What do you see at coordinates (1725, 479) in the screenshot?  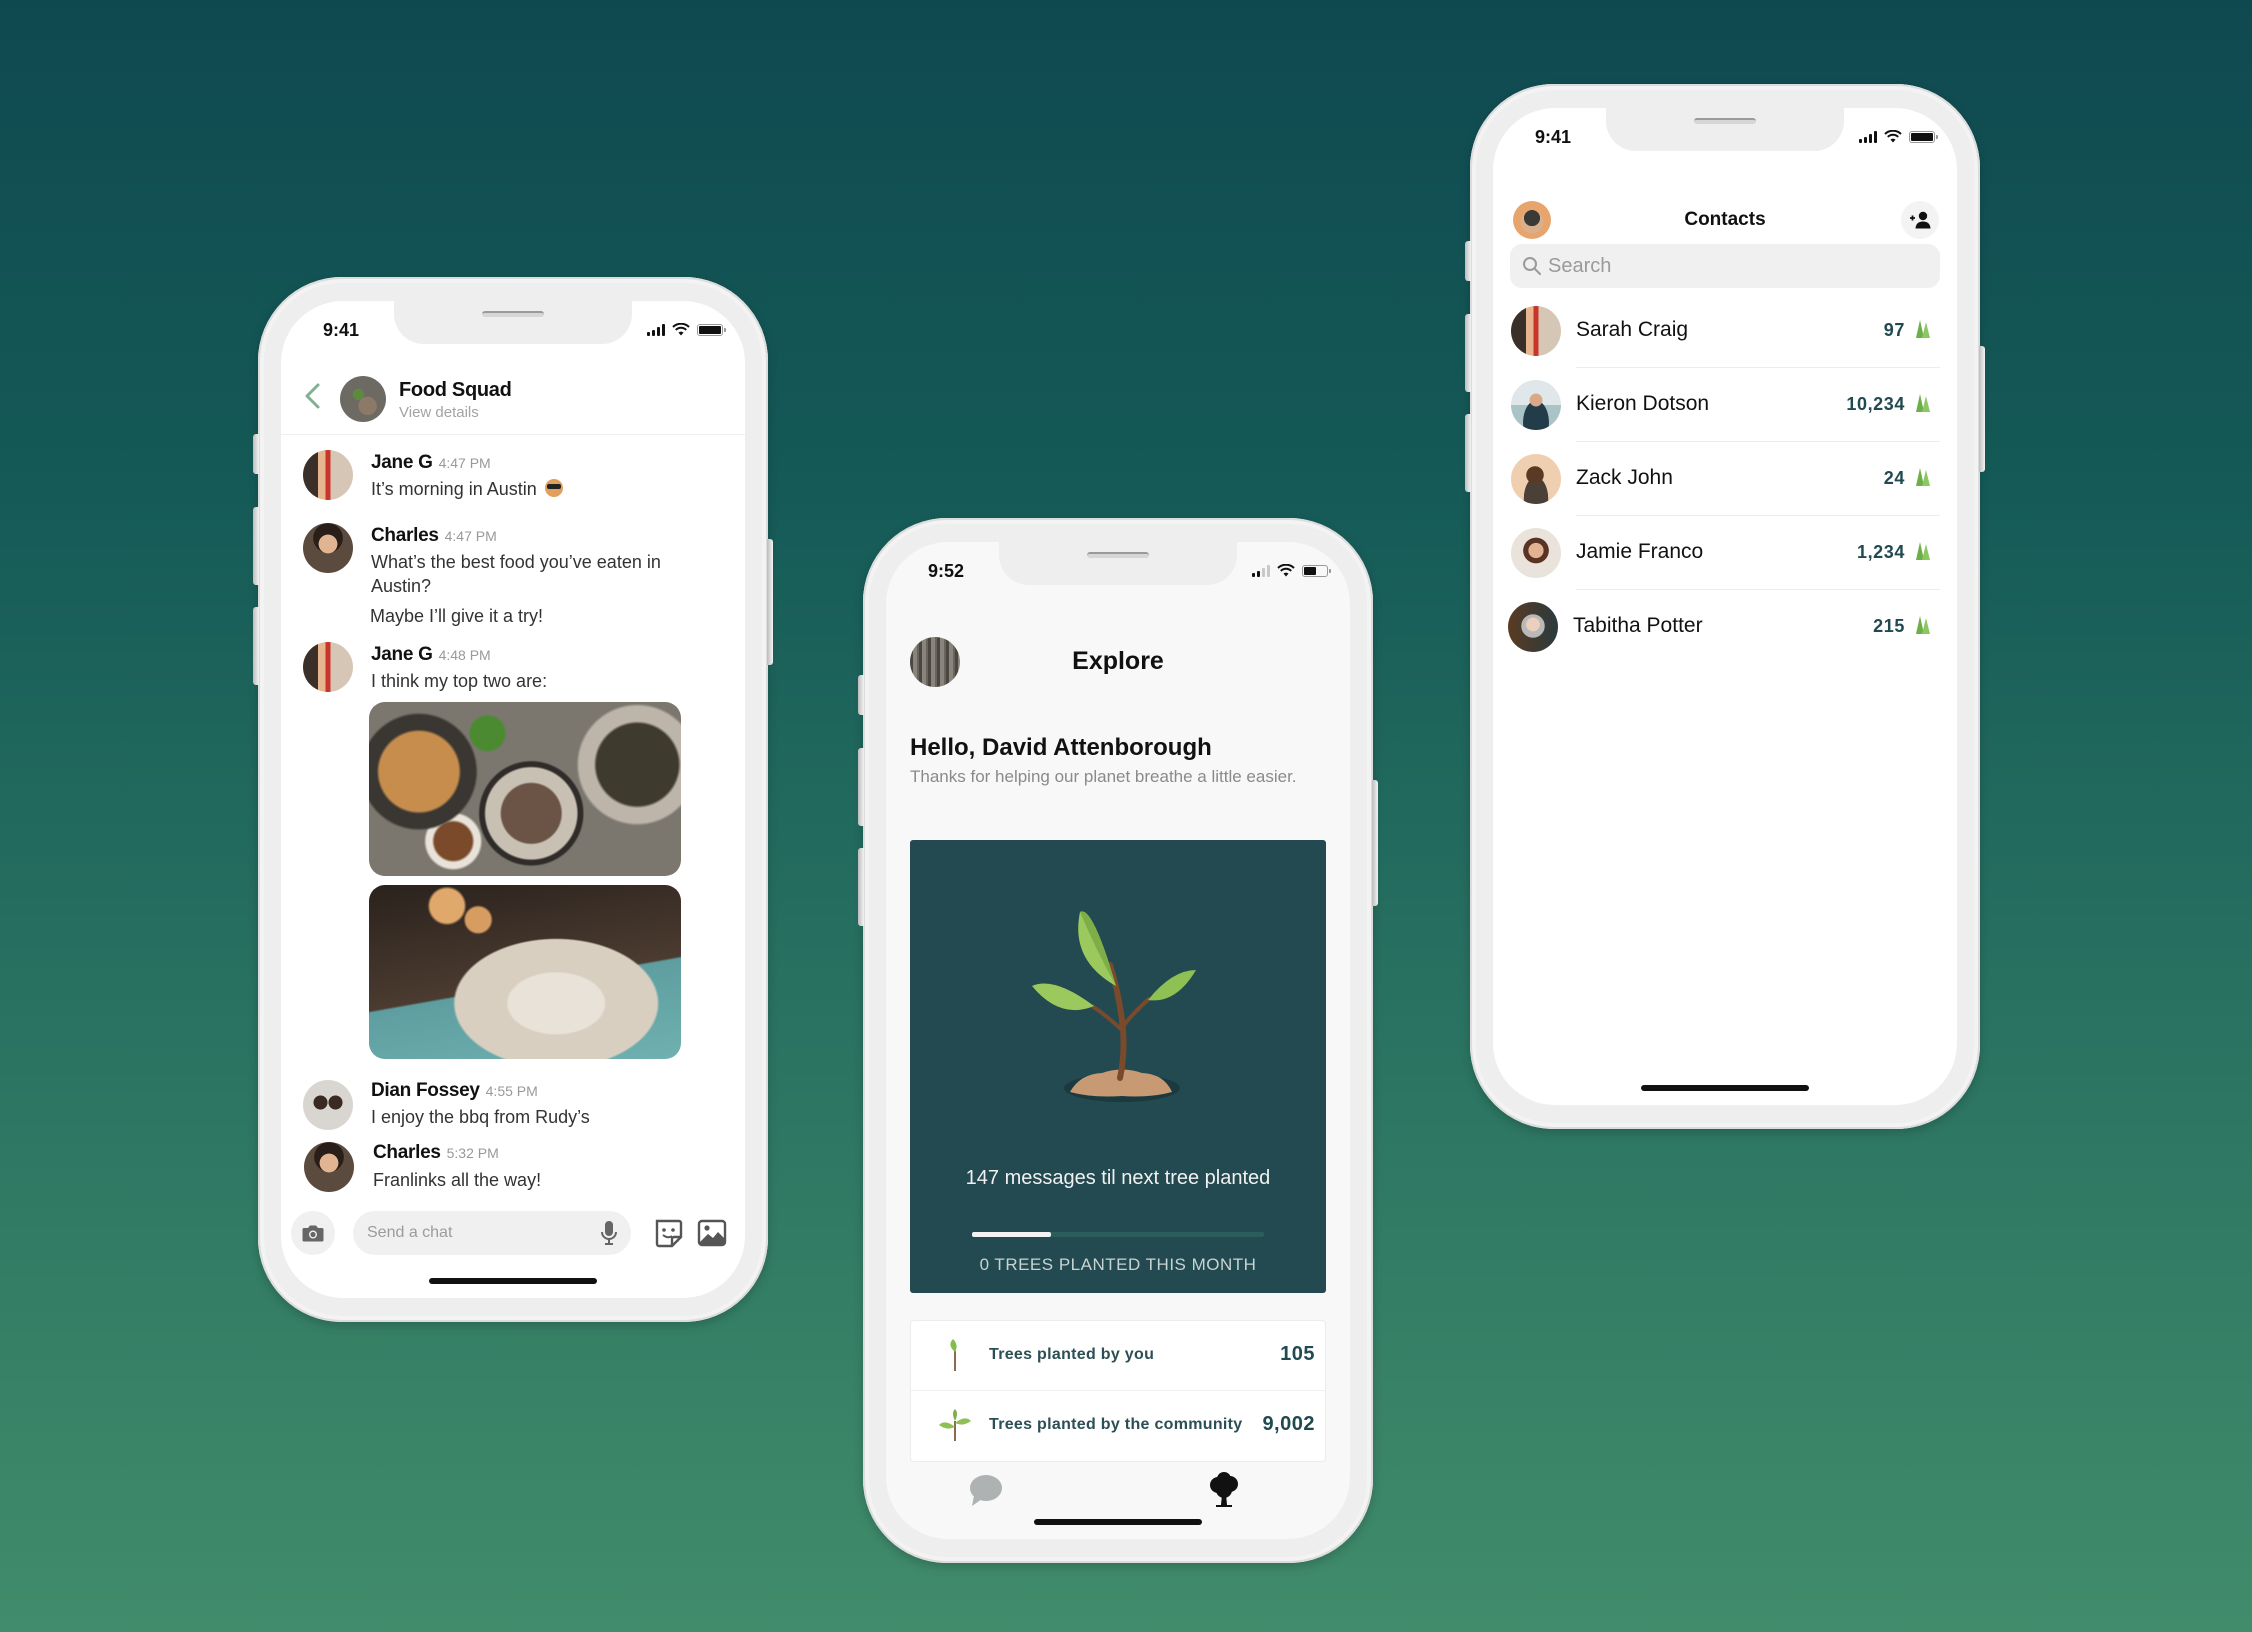 I see `contact-row: Zack John 24` at bounding box center [1725, 479].